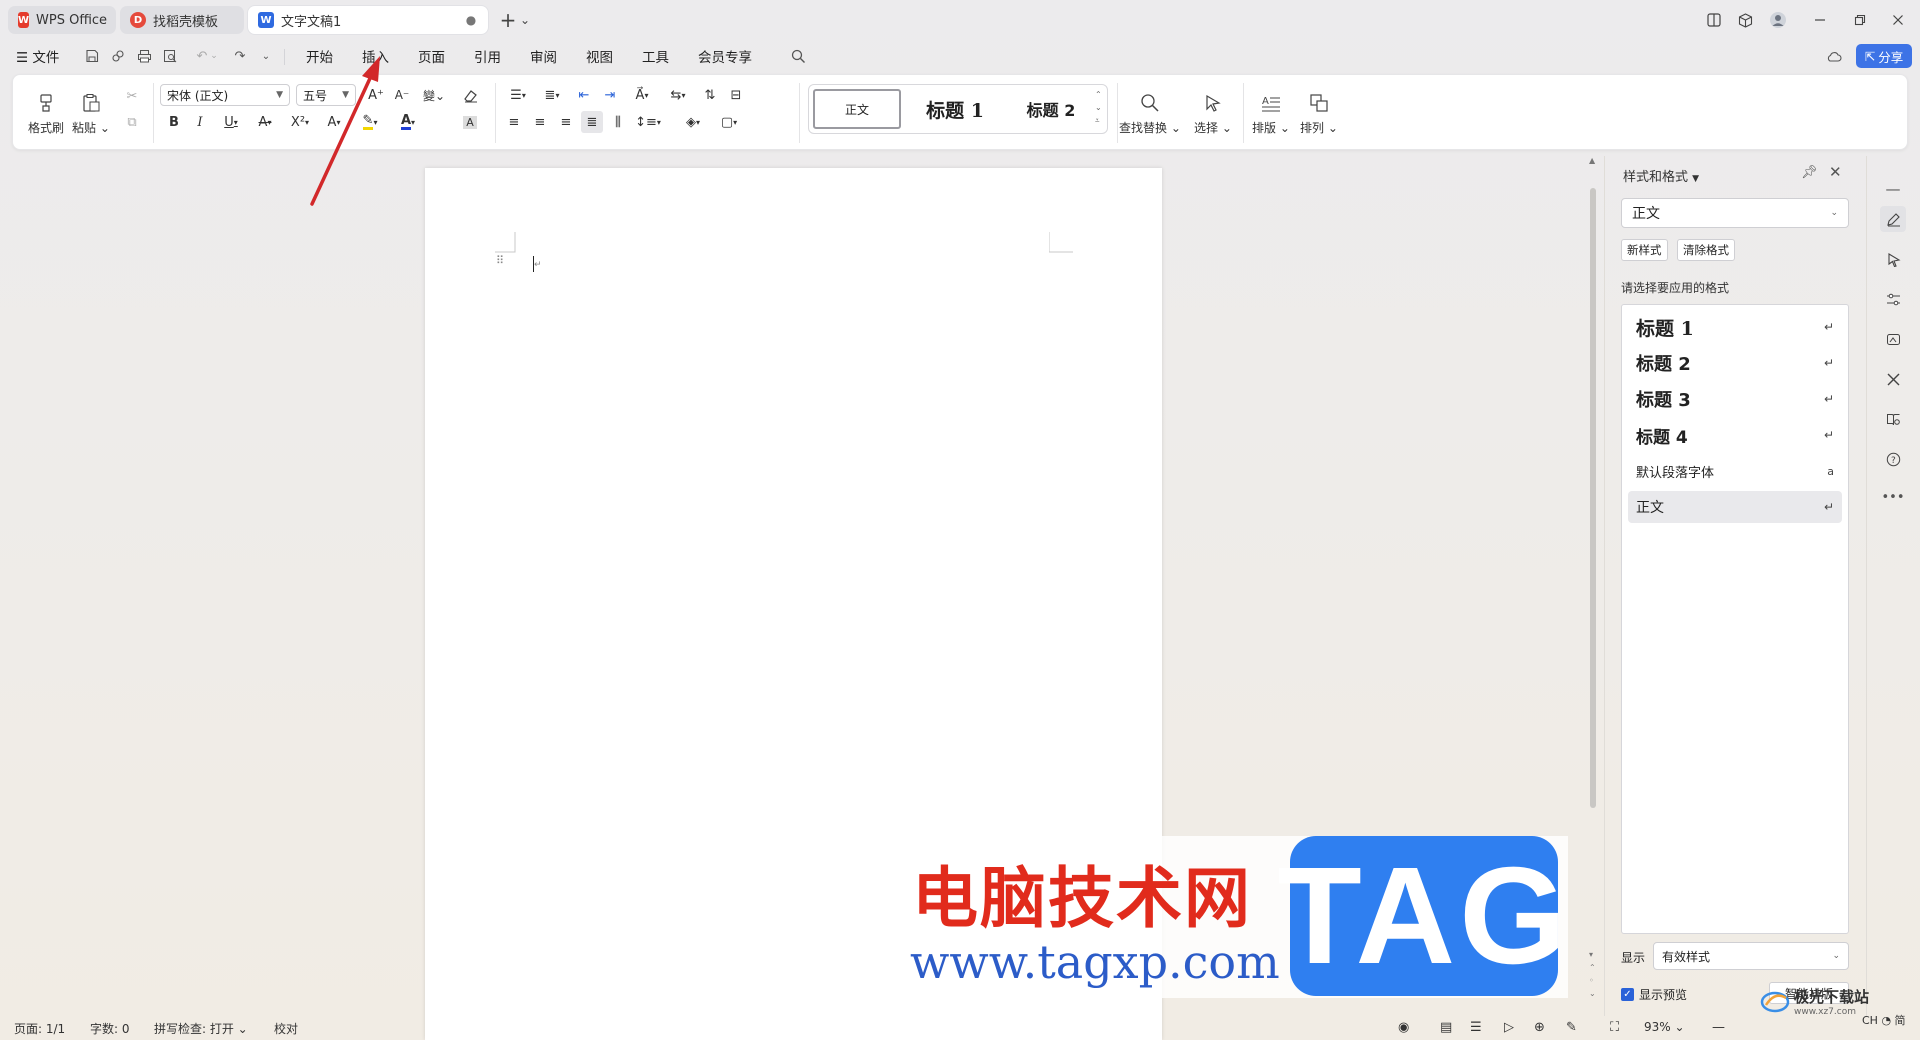  I want to click on customize-quick-access-chevron-icon: ⌄, so click(266, 56).